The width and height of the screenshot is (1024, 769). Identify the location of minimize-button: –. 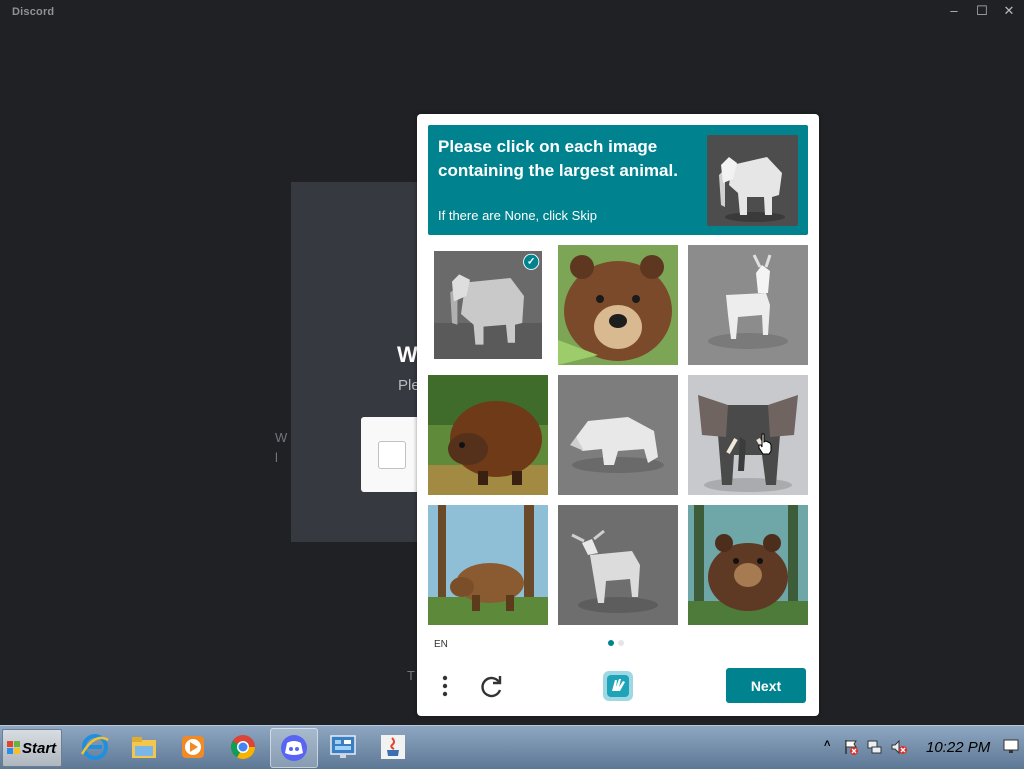
(954, 11).